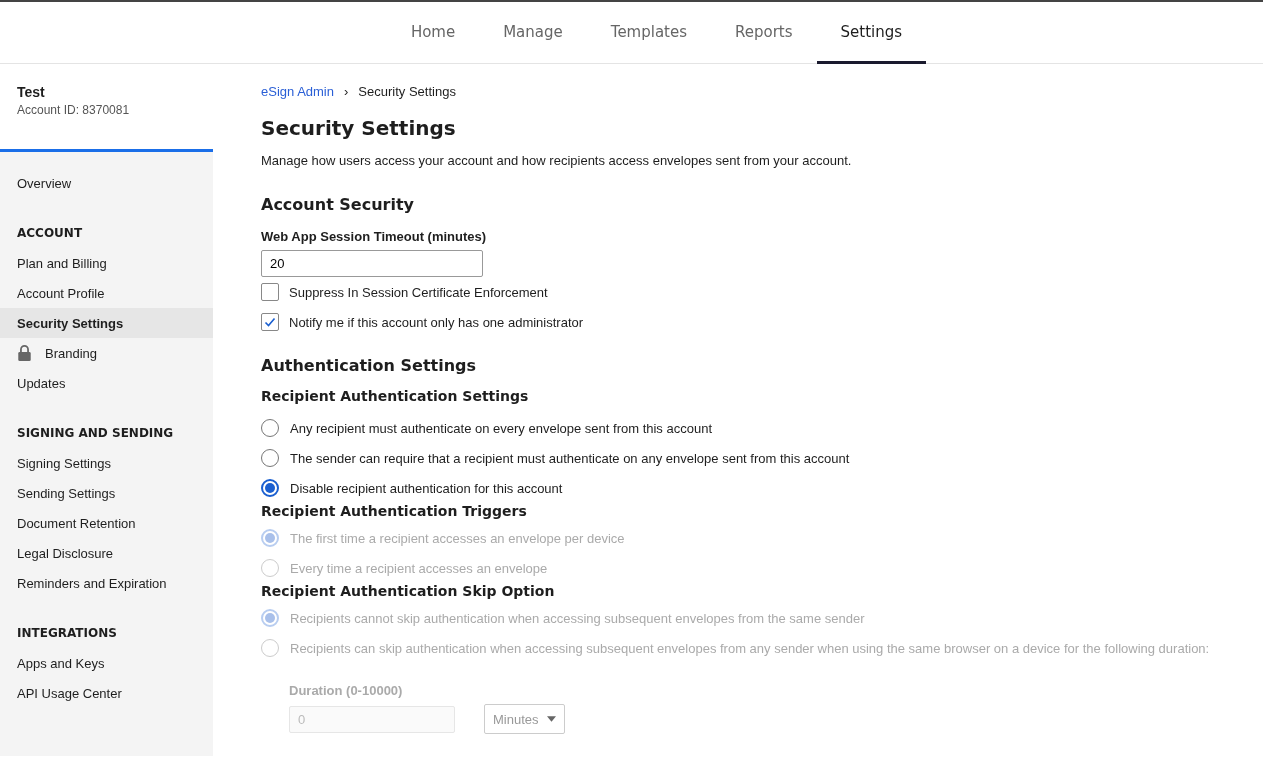 This screenshot has height=757, width=1263. What do you see at coordinates (359, 128) in the screenshot?
I see `page-title: Security Settings` at bounding box center [359, 128].